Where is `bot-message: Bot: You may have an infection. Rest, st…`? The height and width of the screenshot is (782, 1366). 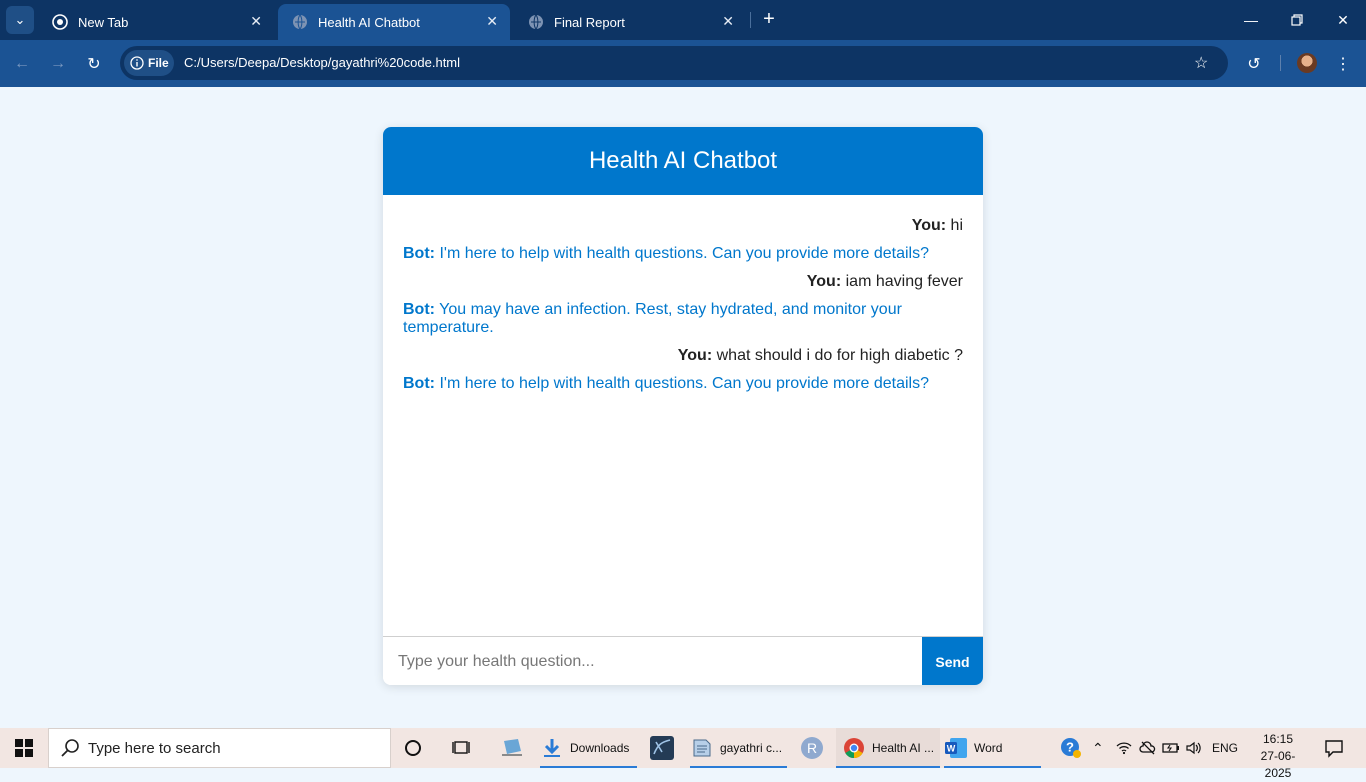
bot-message: Bot: You may have an infection. Rest, st… is located at coordinates (663, 319).